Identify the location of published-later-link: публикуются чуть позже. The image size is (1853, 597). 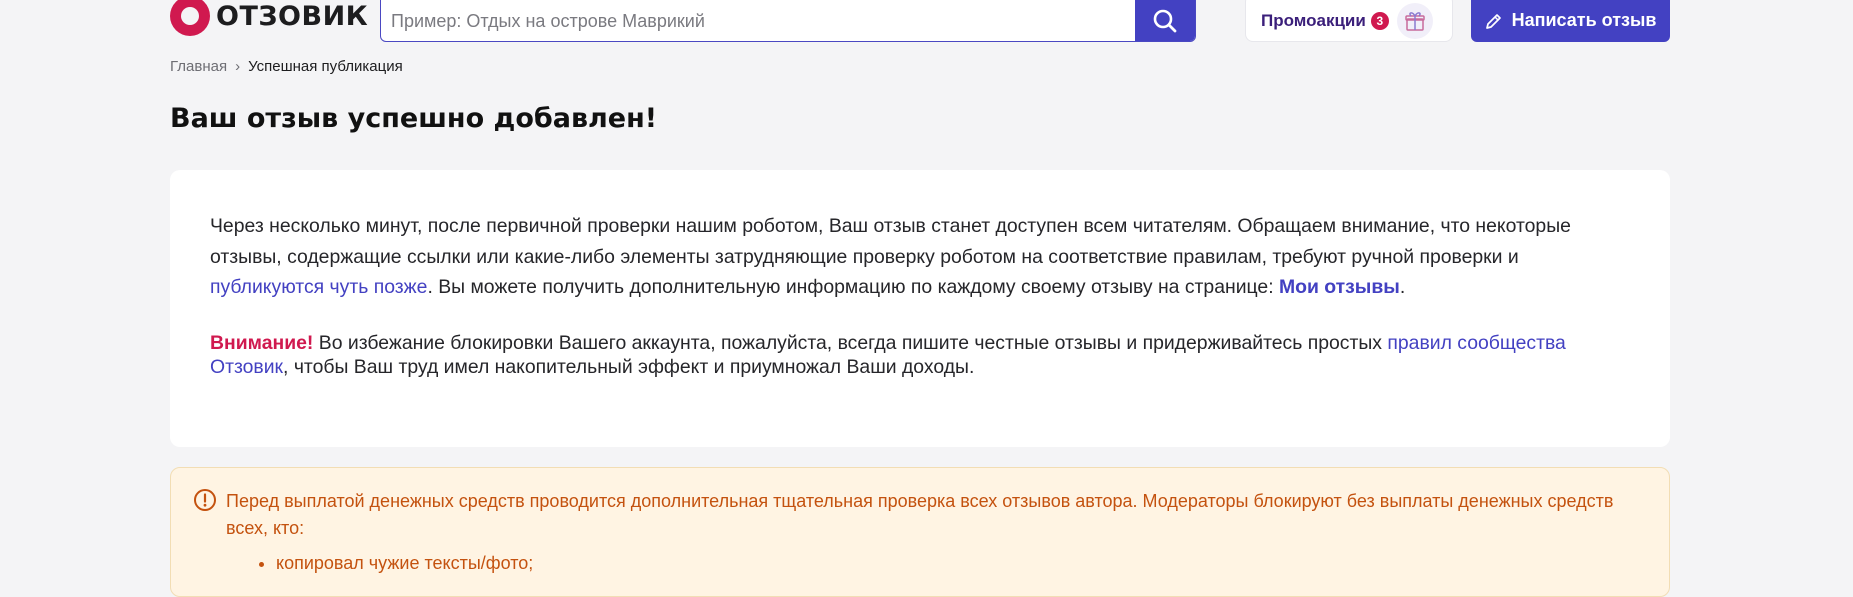
(318, 287).